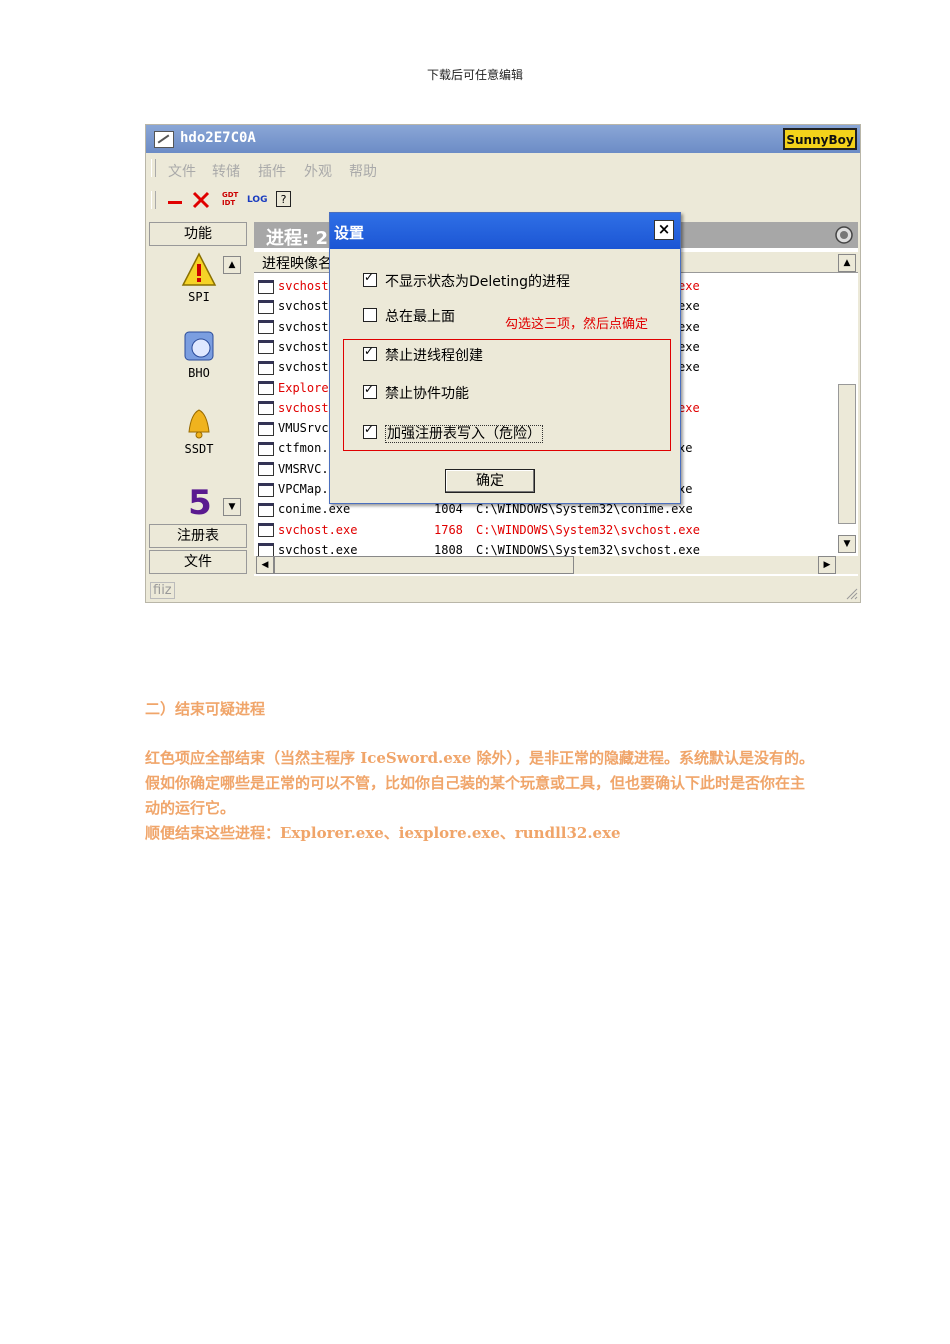  Describe the element at coordinates (434, 356) in the screenshot. I see `option-label: 禁止进线程创建` at that location.